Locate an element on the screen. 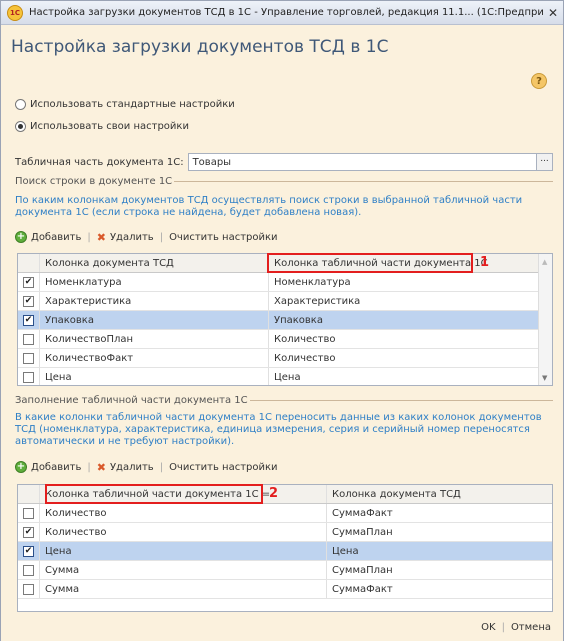 The width and height of the screenshot is (564, 641). table-row: ✔ Цена Цена is located at coordinates (285, 551).